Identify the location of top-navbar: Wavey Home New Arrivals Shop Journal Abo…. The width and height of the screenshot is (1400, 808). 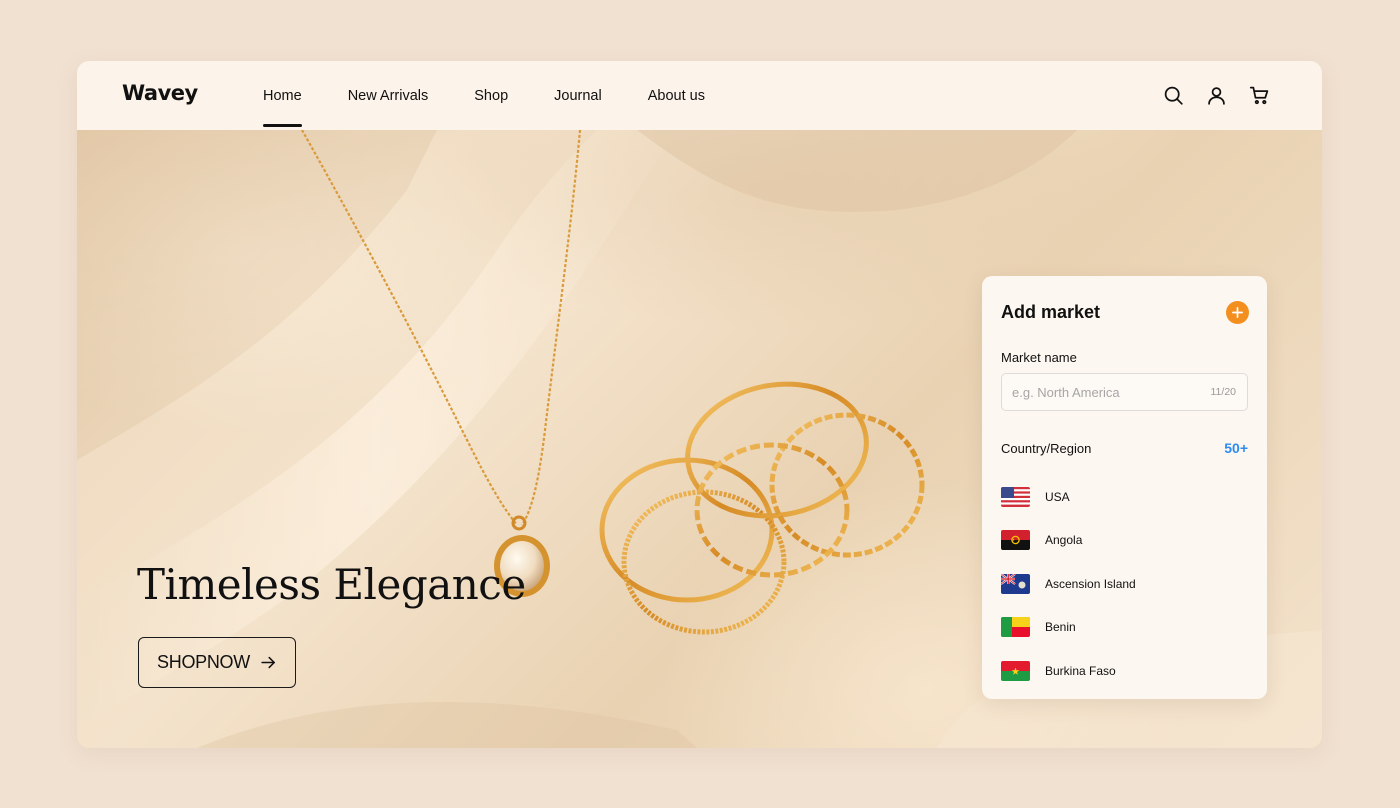
(699, 95).